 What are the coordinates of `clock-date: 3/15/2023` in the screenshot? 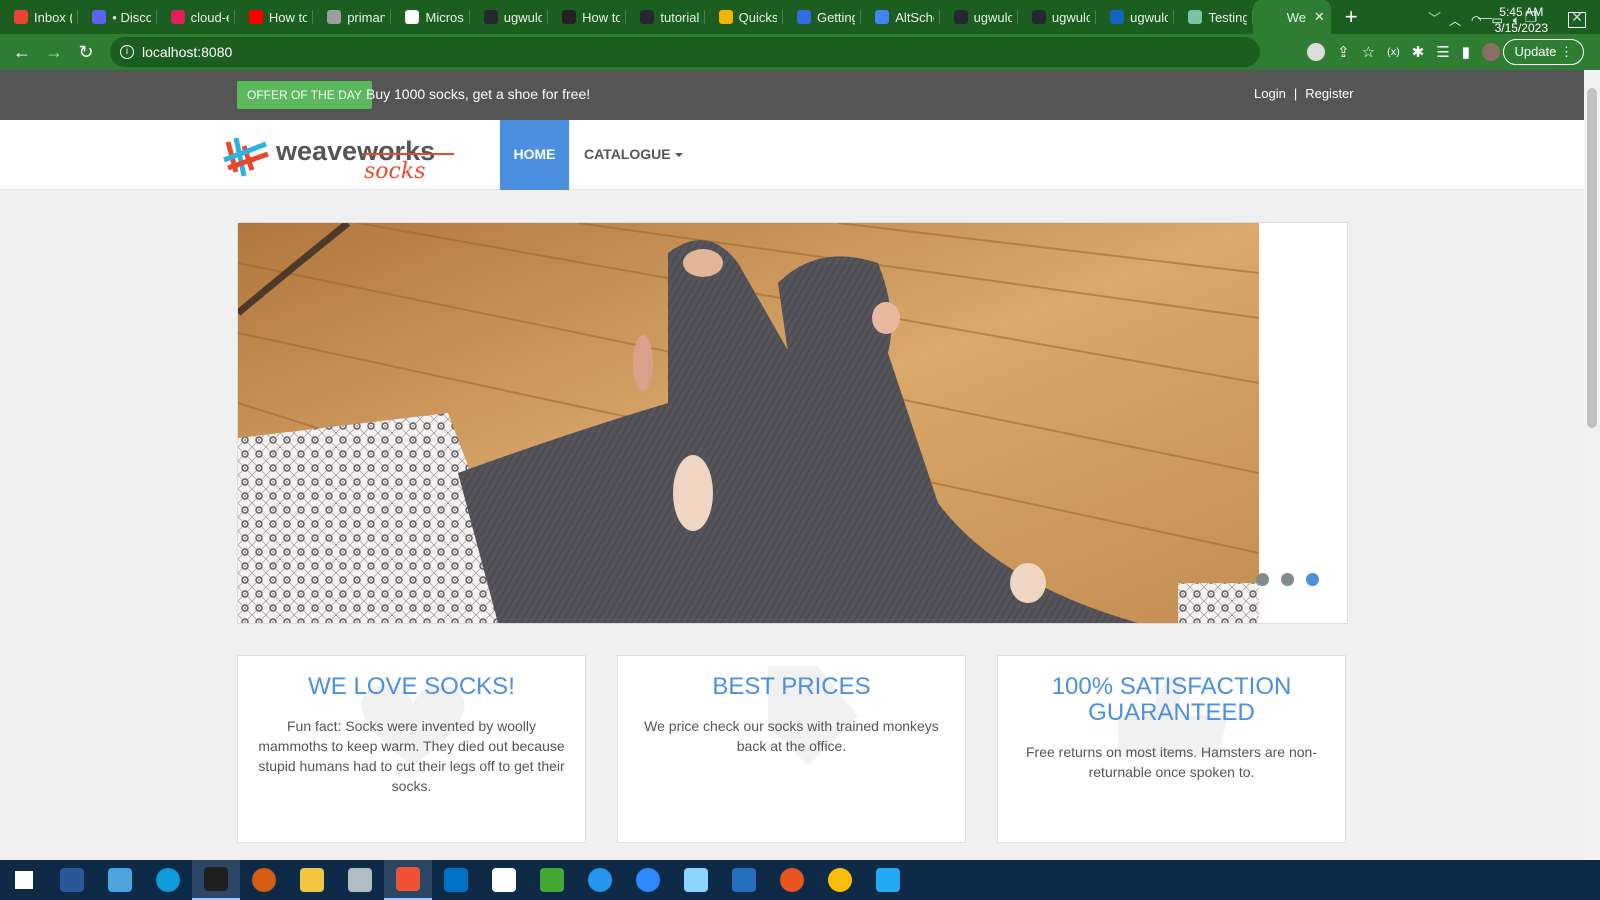 It's located at (1521, 28).